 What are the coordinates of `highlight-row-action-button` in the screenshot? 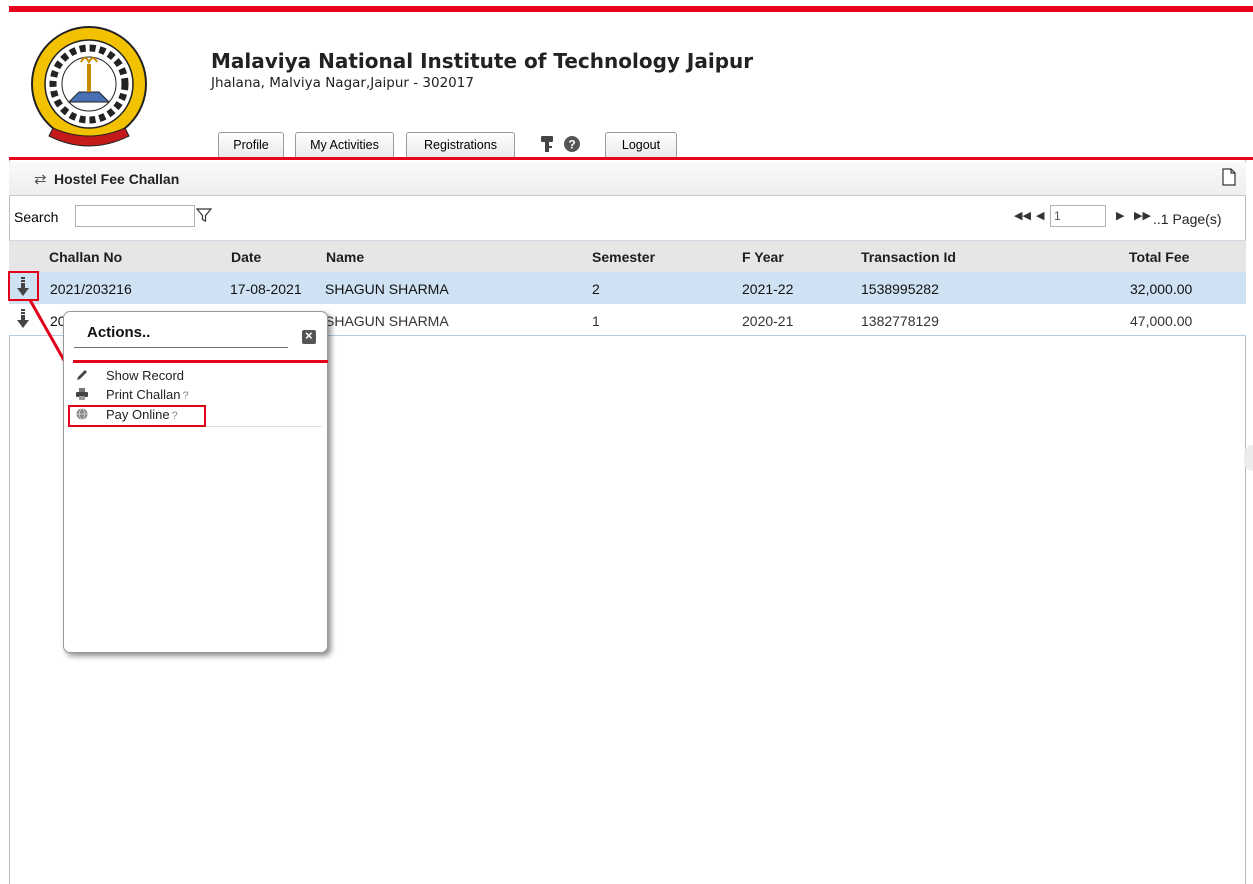 It's located at (23, 286).